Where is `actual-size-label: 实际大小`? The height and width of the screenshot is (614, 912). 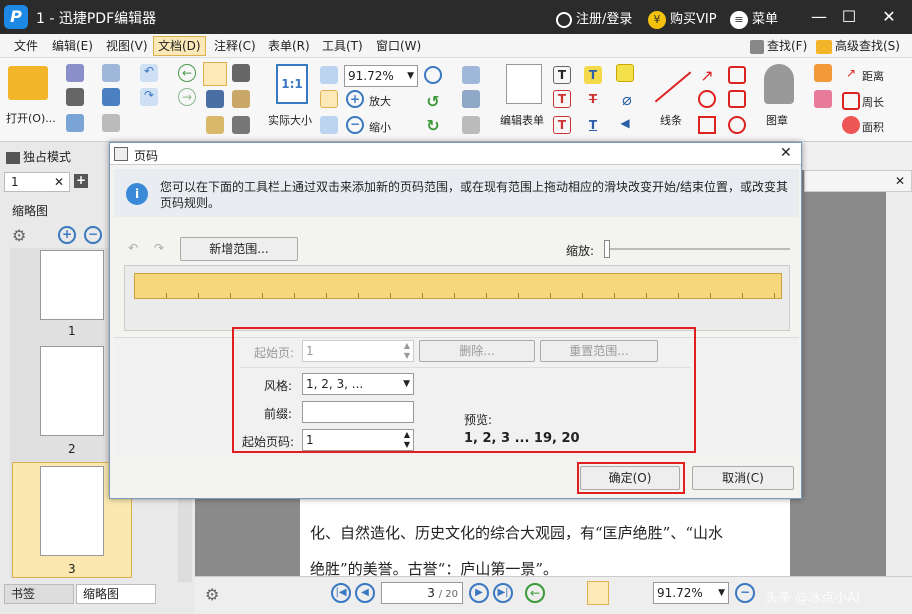
actual-size-label: 实际大小 is located at coordinates (290, 120).